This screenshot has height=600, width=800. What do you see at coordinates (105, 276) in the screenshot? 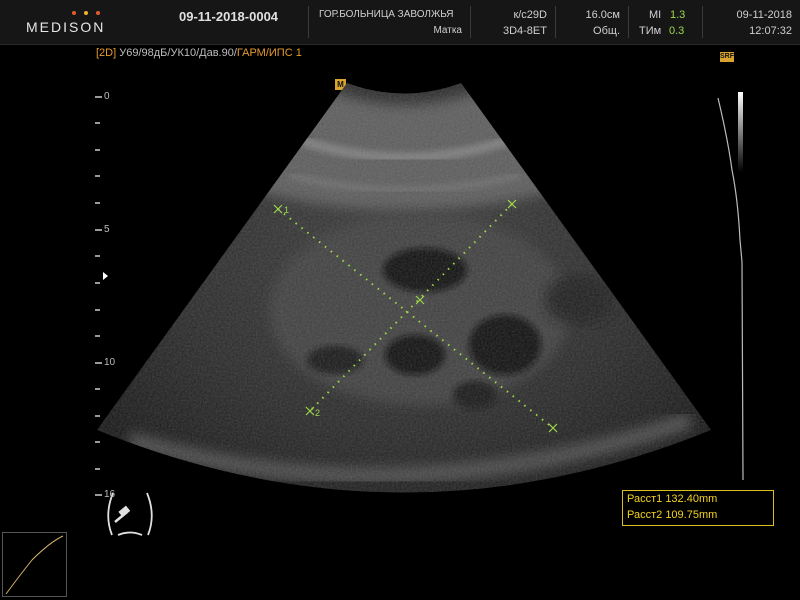
I see `focus-marker-icon` at bounding box center [105, 276].